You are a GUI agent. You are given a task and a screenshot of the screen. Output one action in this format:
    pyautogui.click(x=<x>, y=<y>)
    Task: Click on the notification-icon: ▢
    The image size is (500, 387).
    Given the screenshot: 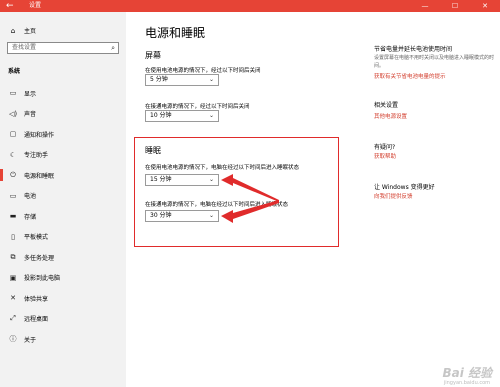 What is the action you would take?
    pyautogui.click(x=13, y=134)
    